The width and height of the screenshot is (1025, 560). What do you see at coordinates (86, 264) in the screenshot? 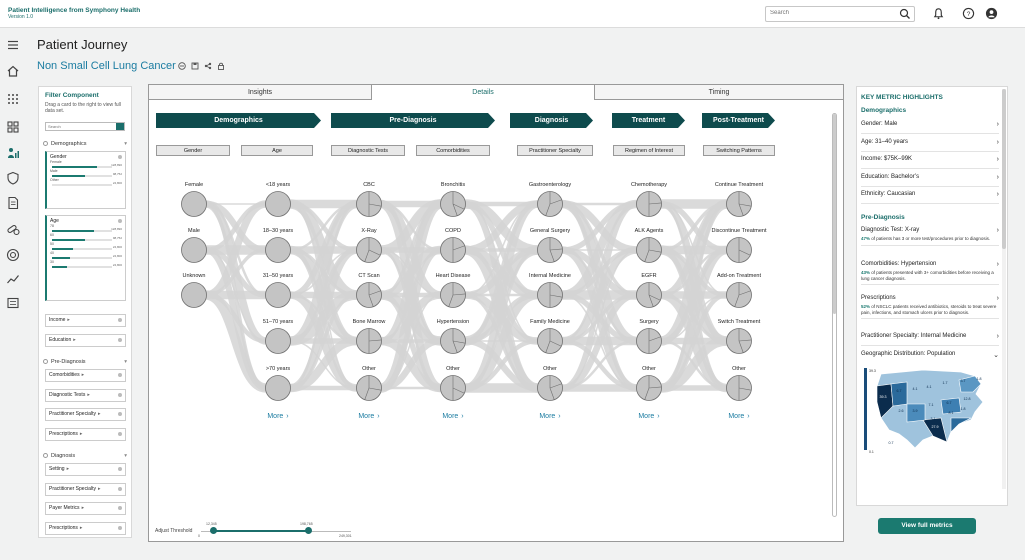
I see `filter-row: 30 24,800` at bounding box center [86, 264].